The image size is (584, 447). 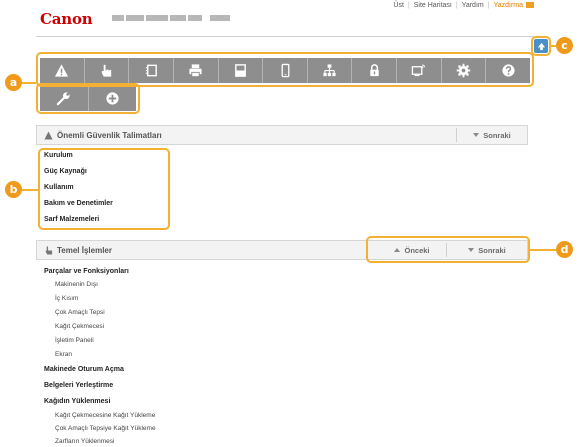 I want to click on callout-a-connector, so click(x=29, y=83).